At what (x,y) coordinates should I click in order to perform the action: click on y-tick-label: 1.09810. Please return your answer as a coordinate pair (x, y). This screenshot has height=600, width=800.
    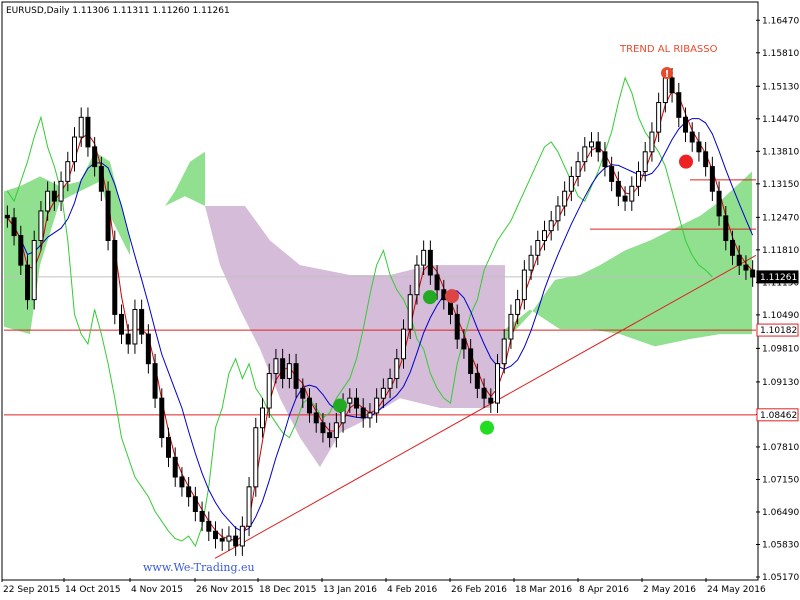
    Looking at the image, I should click on (780, 349).